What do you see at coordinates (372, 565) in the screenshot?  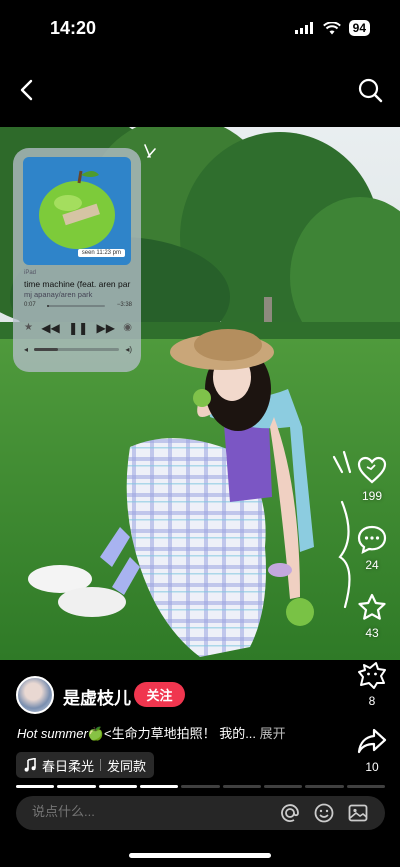 I see `comment-count: 24` at bounding box center [372, 565].